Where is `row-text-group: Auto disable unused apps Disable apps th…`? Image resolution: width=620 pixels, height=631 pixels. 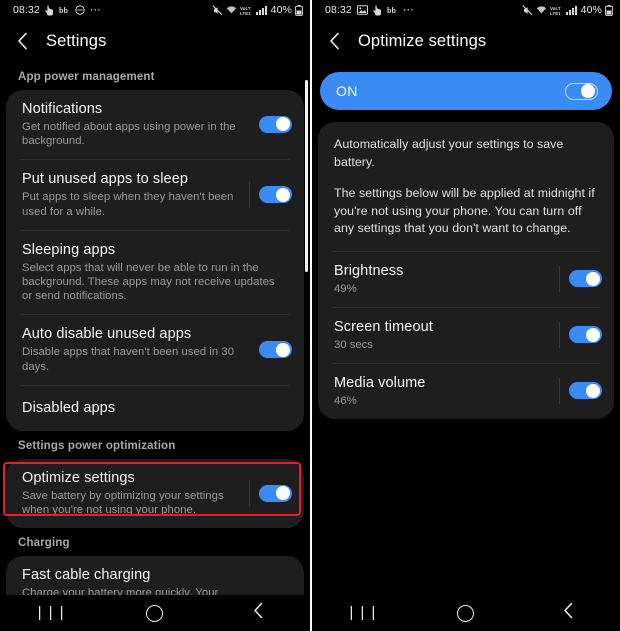 row-text-group: Auto disable unused apps Disable apps th… is located at coordinates (135, 349).